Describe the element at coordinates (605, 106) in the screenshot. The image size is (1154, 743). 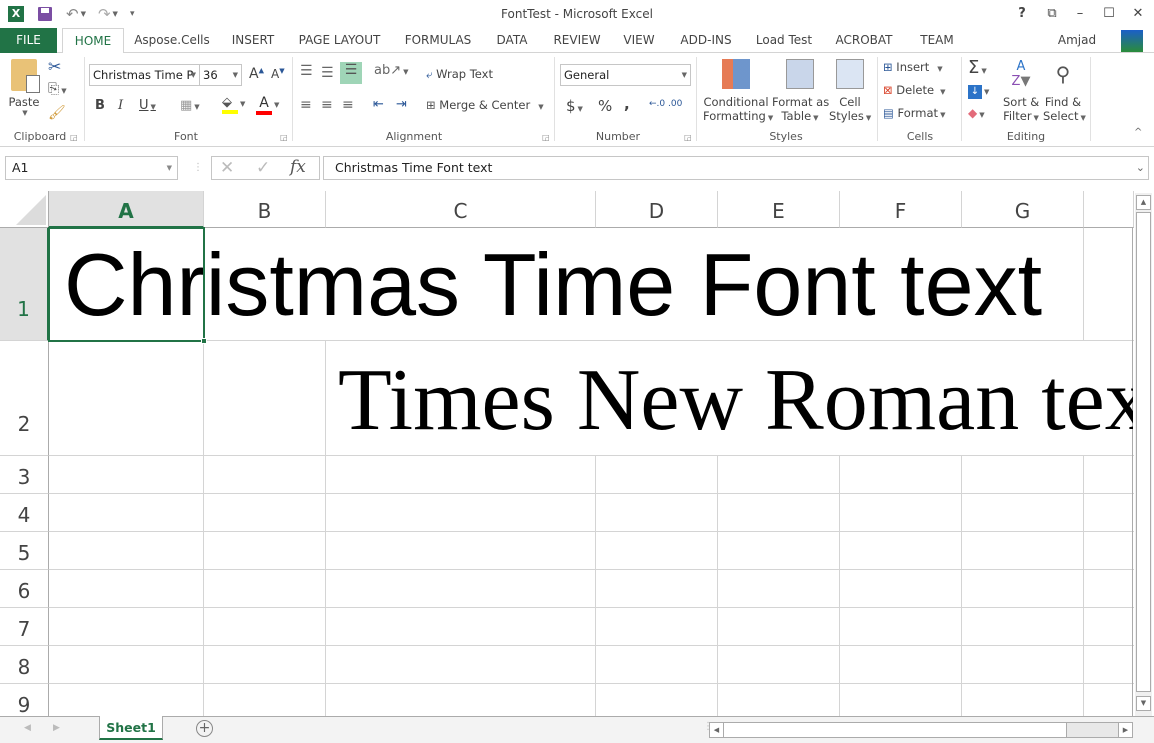
I see `percent-button: %` at that location.